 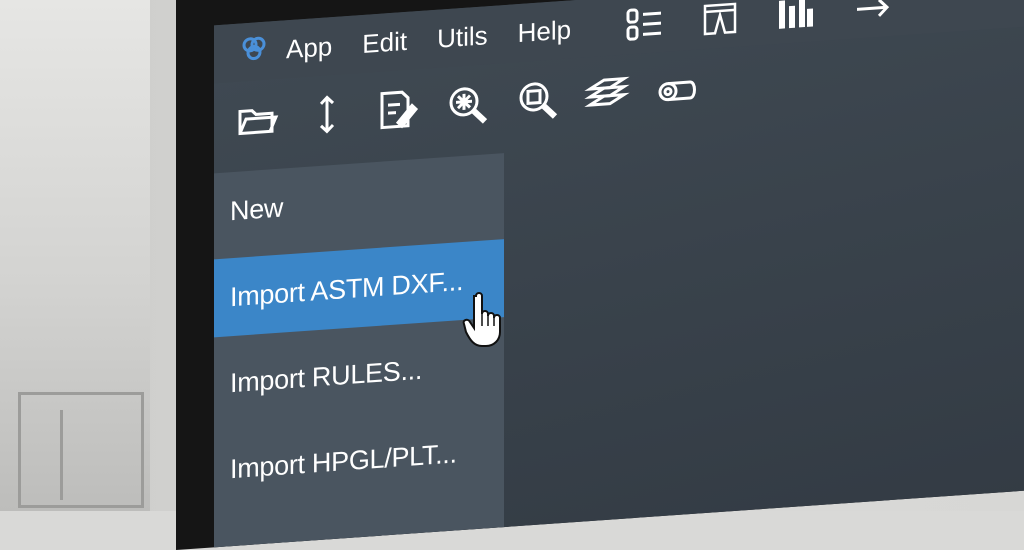 What do you see at coordinates (644, 24) in the screenshot?
I see `chain-list-icon` at bounding box center [644, 24].